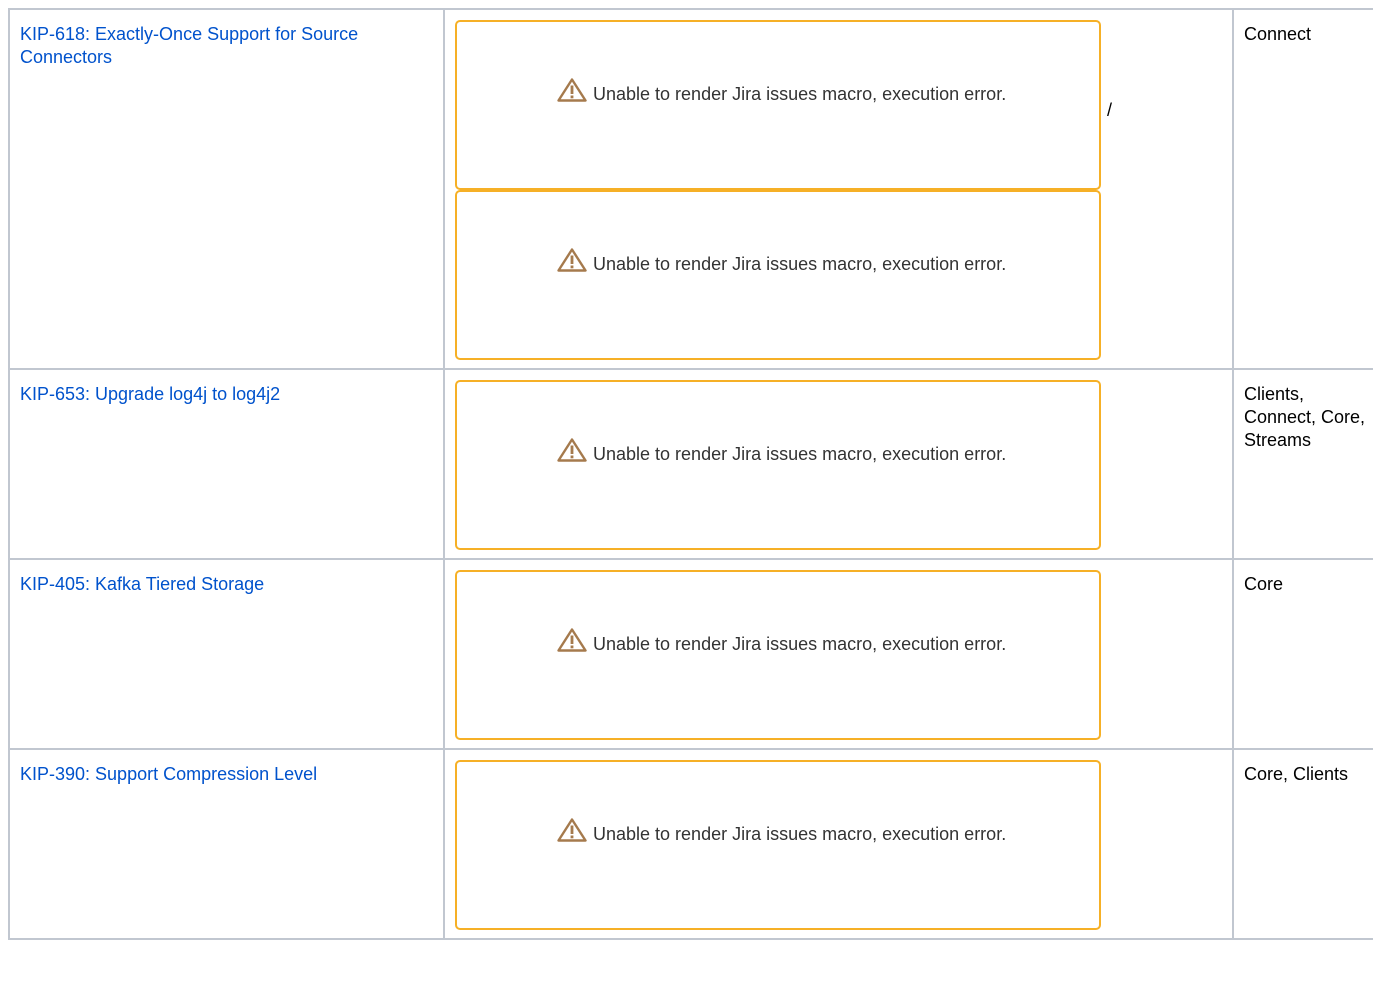 This screenshot has width=1373, height=988. What do you see at coordinates (1302, 464) in the screenshot?
I see `components-cell: Clients, Connect, Core, Streams` at bounding box center [1302, 464].